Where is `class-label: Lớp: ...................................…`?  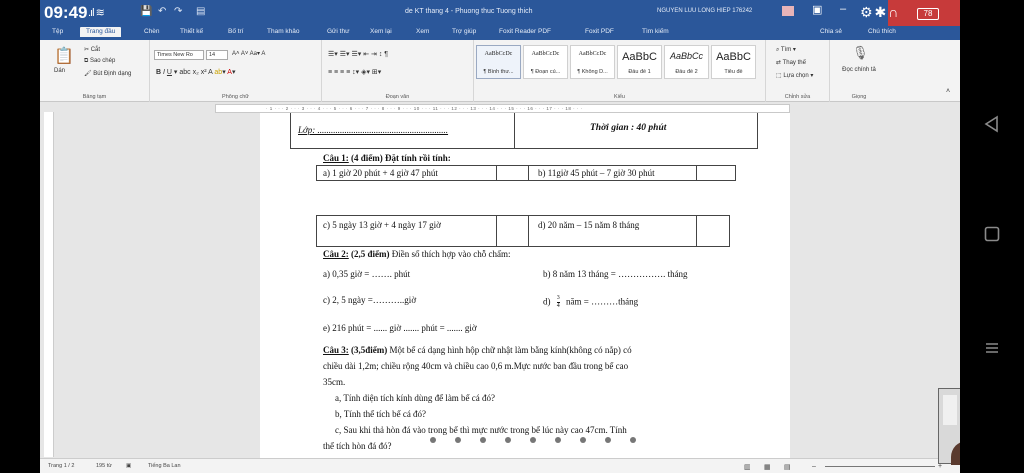 class-label: Lớp: ...................................… is located at coordinates (373, 130).